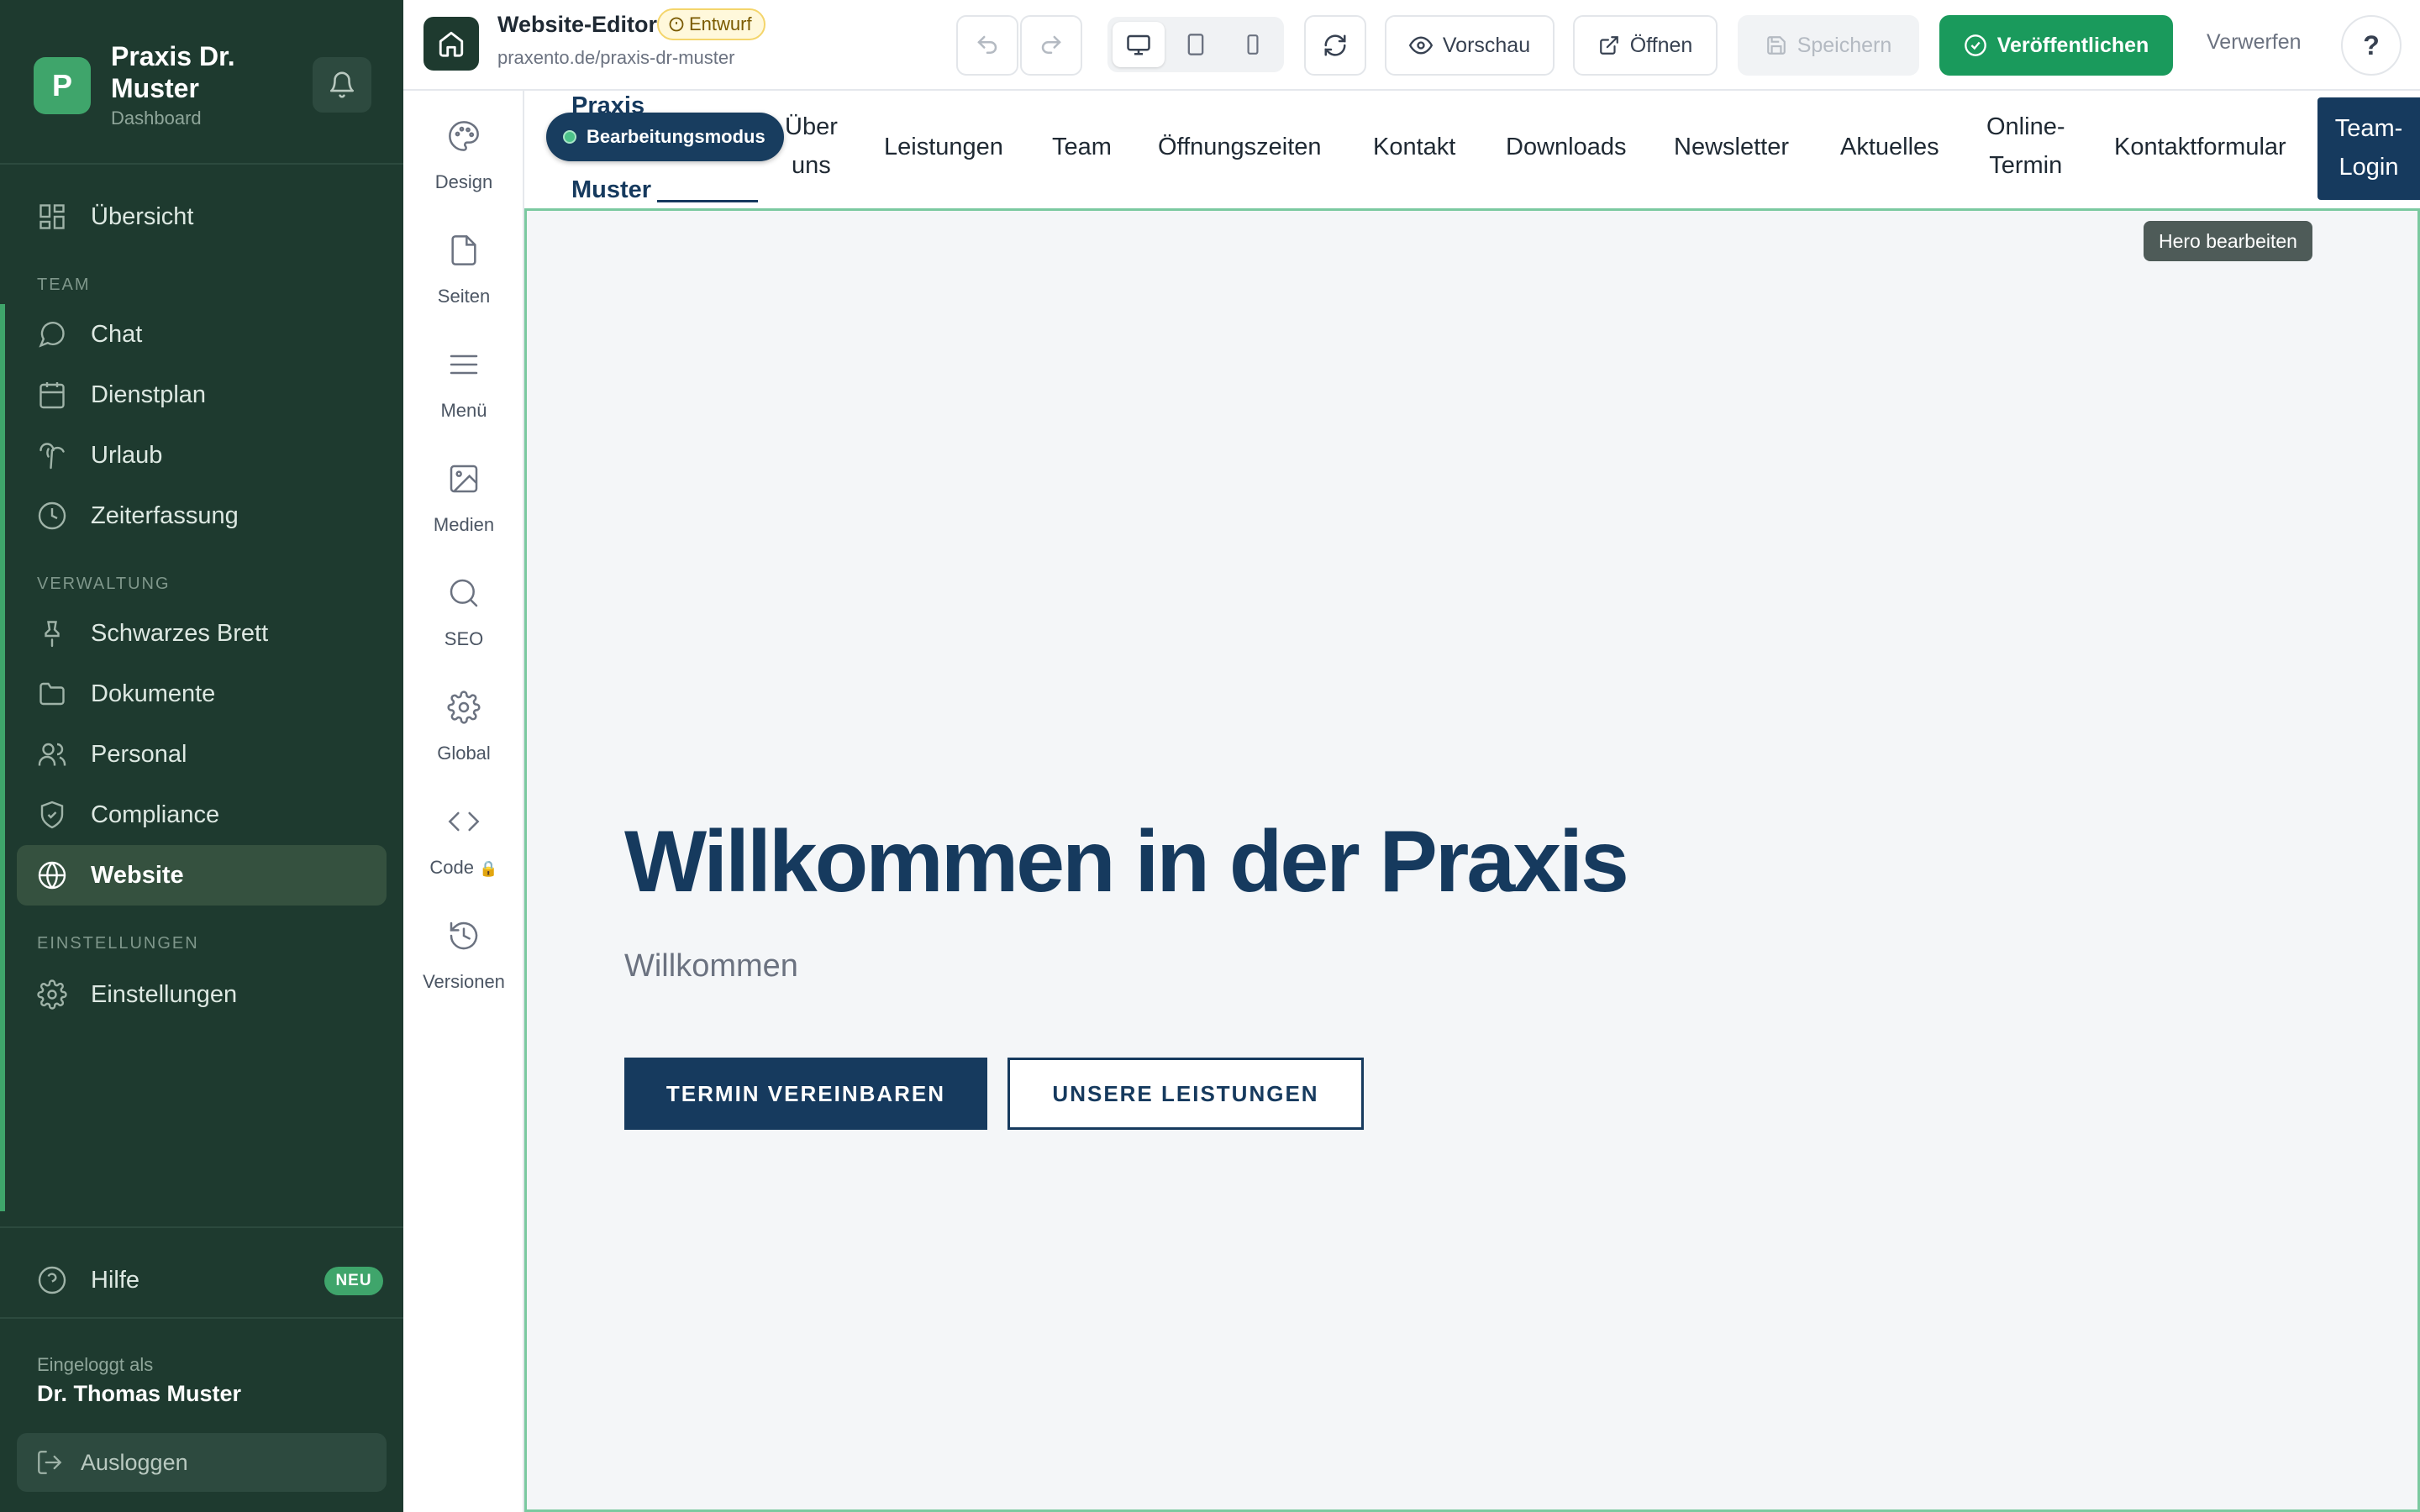  What do you see at coordinates (52, 634) in the screenshot?
I see `pin-icon` at bounding box center [52, 634].